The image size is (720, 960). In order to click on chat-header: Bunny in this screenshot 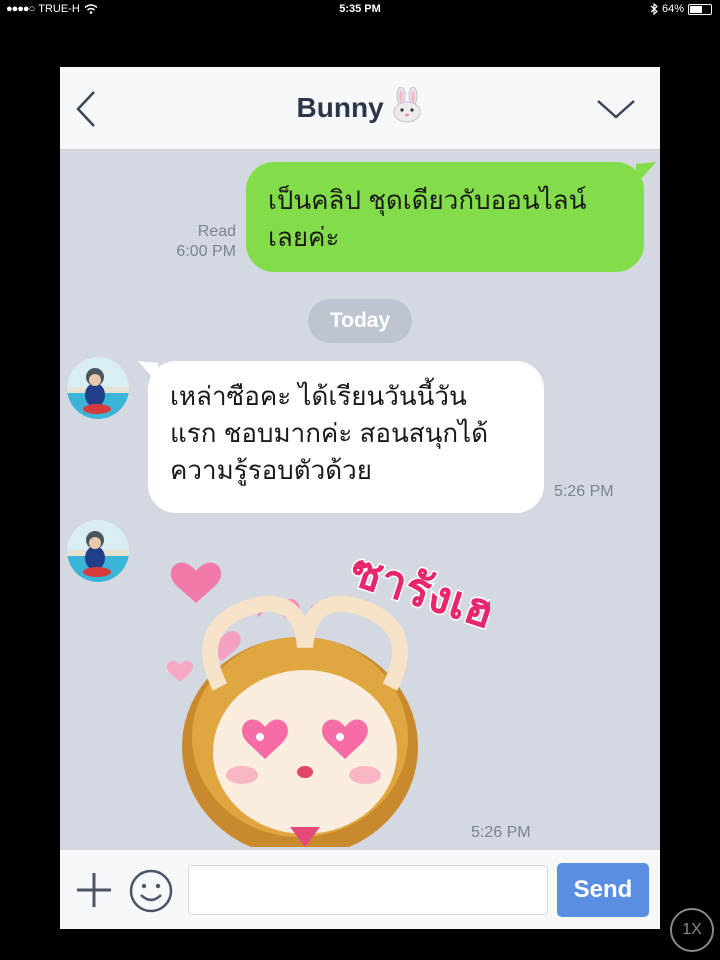, I will do `click(360, 108)`.